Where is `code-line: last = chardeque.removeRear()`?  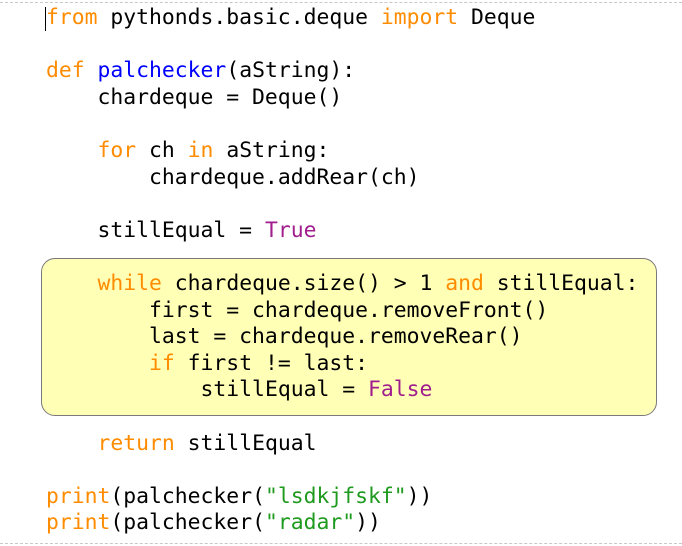
code-line: last = chardeque.removeRear() is located at coordinates (342, 337).